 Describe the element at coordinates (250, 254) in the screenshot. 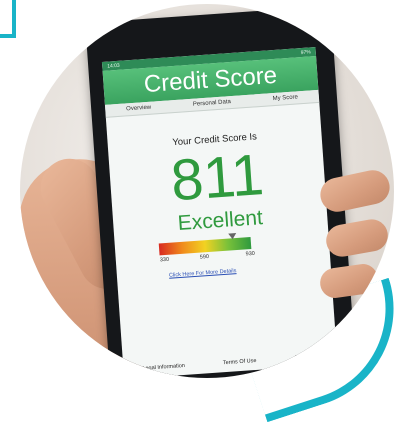

I see `gauge-max-label: 930` at that location.